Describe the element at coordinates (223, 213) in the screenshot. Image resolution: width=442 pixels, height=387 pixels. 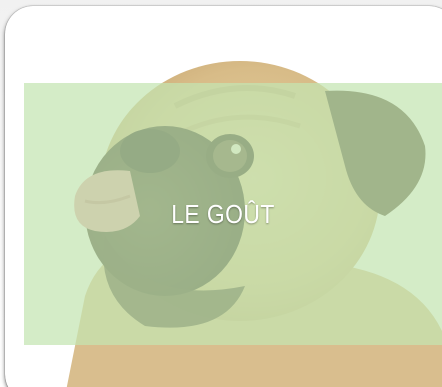
I see `card-caption: LE GOÛT` at that location.